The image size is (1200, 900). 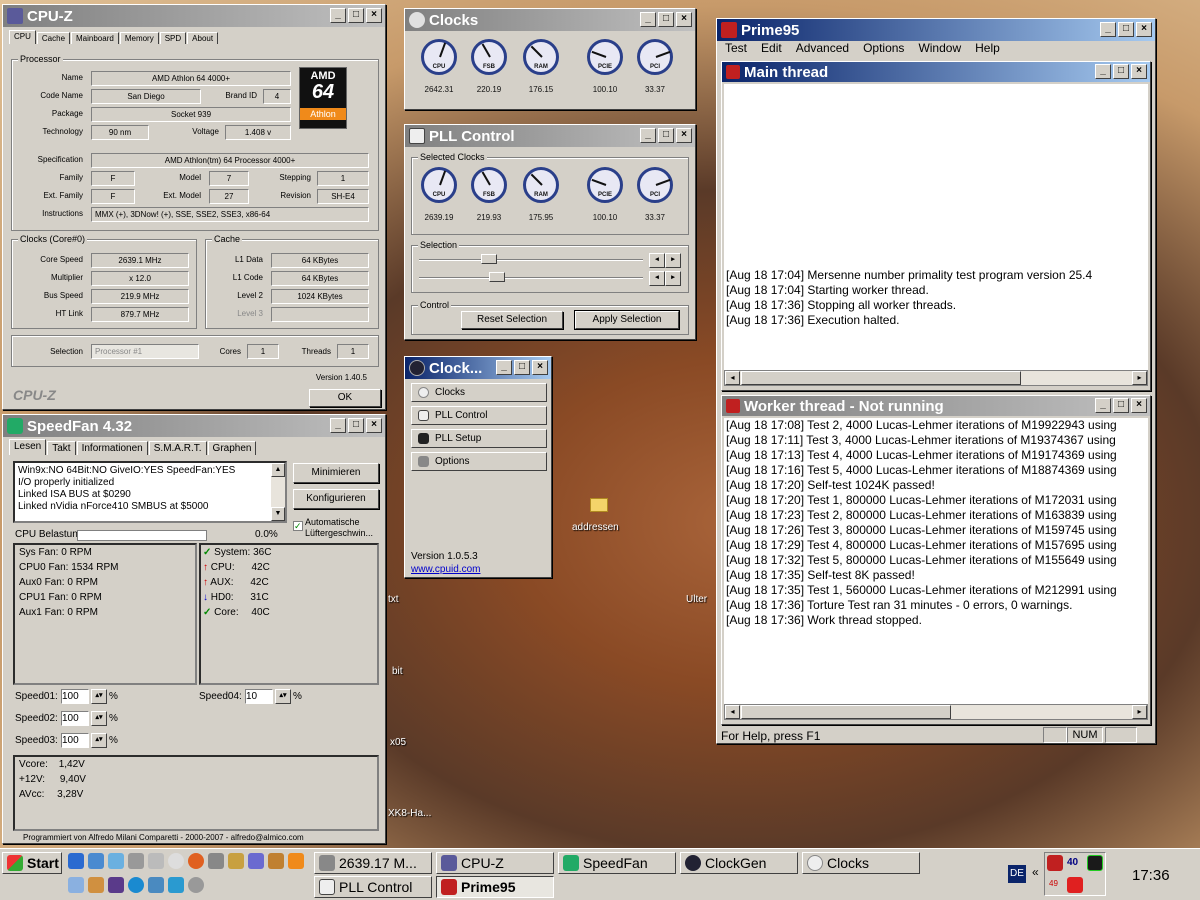 What do you see at coordinates (194, 16) in the screenshot?
I see `cpuz-titlebar: CPU-Z _ □ ×` at bounding box center [194, 16].